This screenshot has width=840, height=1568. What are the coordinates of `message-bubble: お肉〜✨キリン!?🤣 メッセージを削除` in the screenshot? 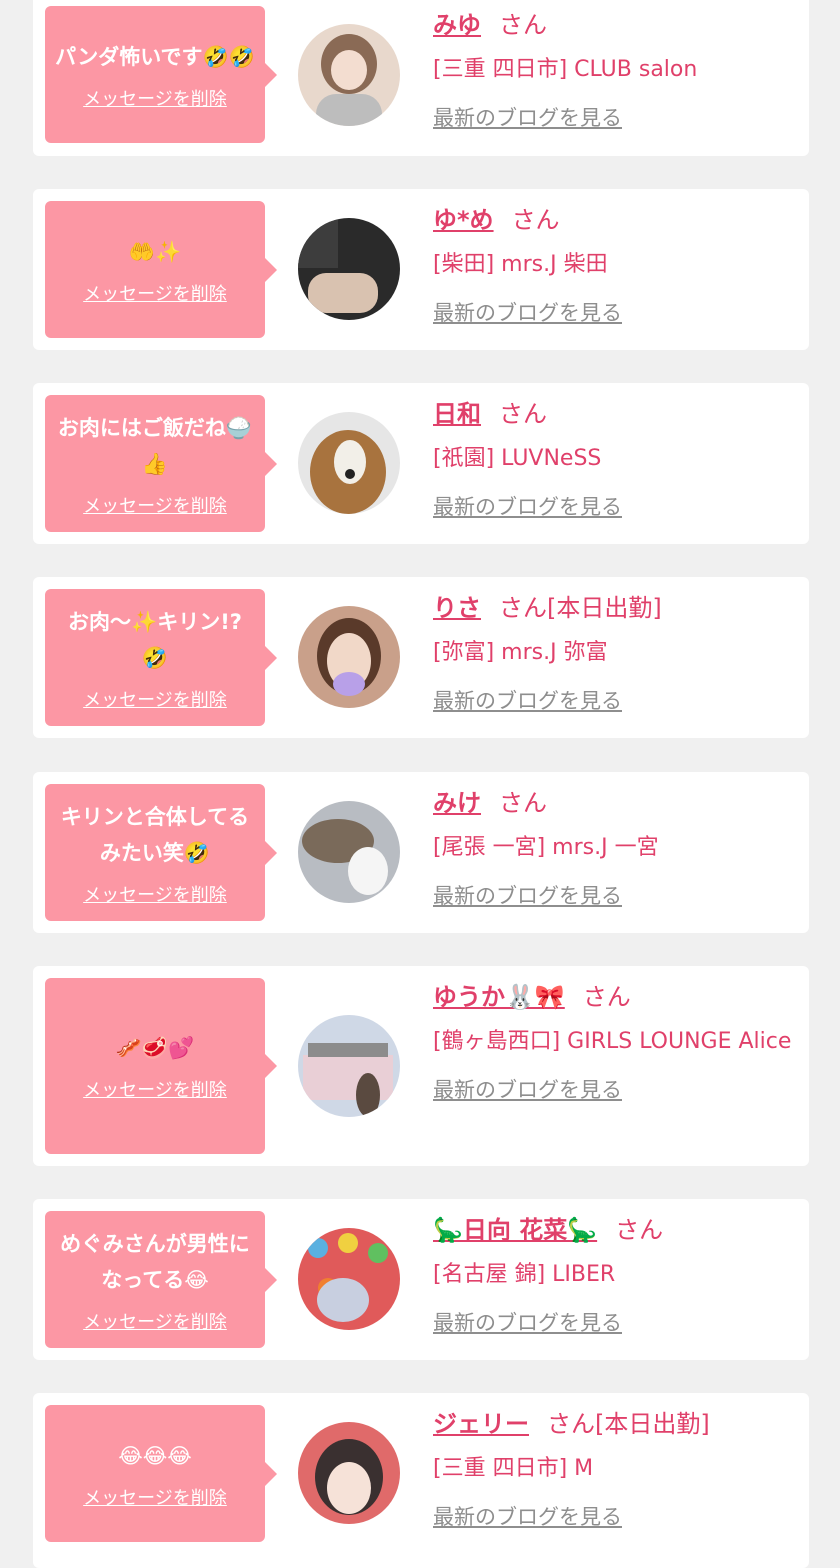 It's located at (161, 657).